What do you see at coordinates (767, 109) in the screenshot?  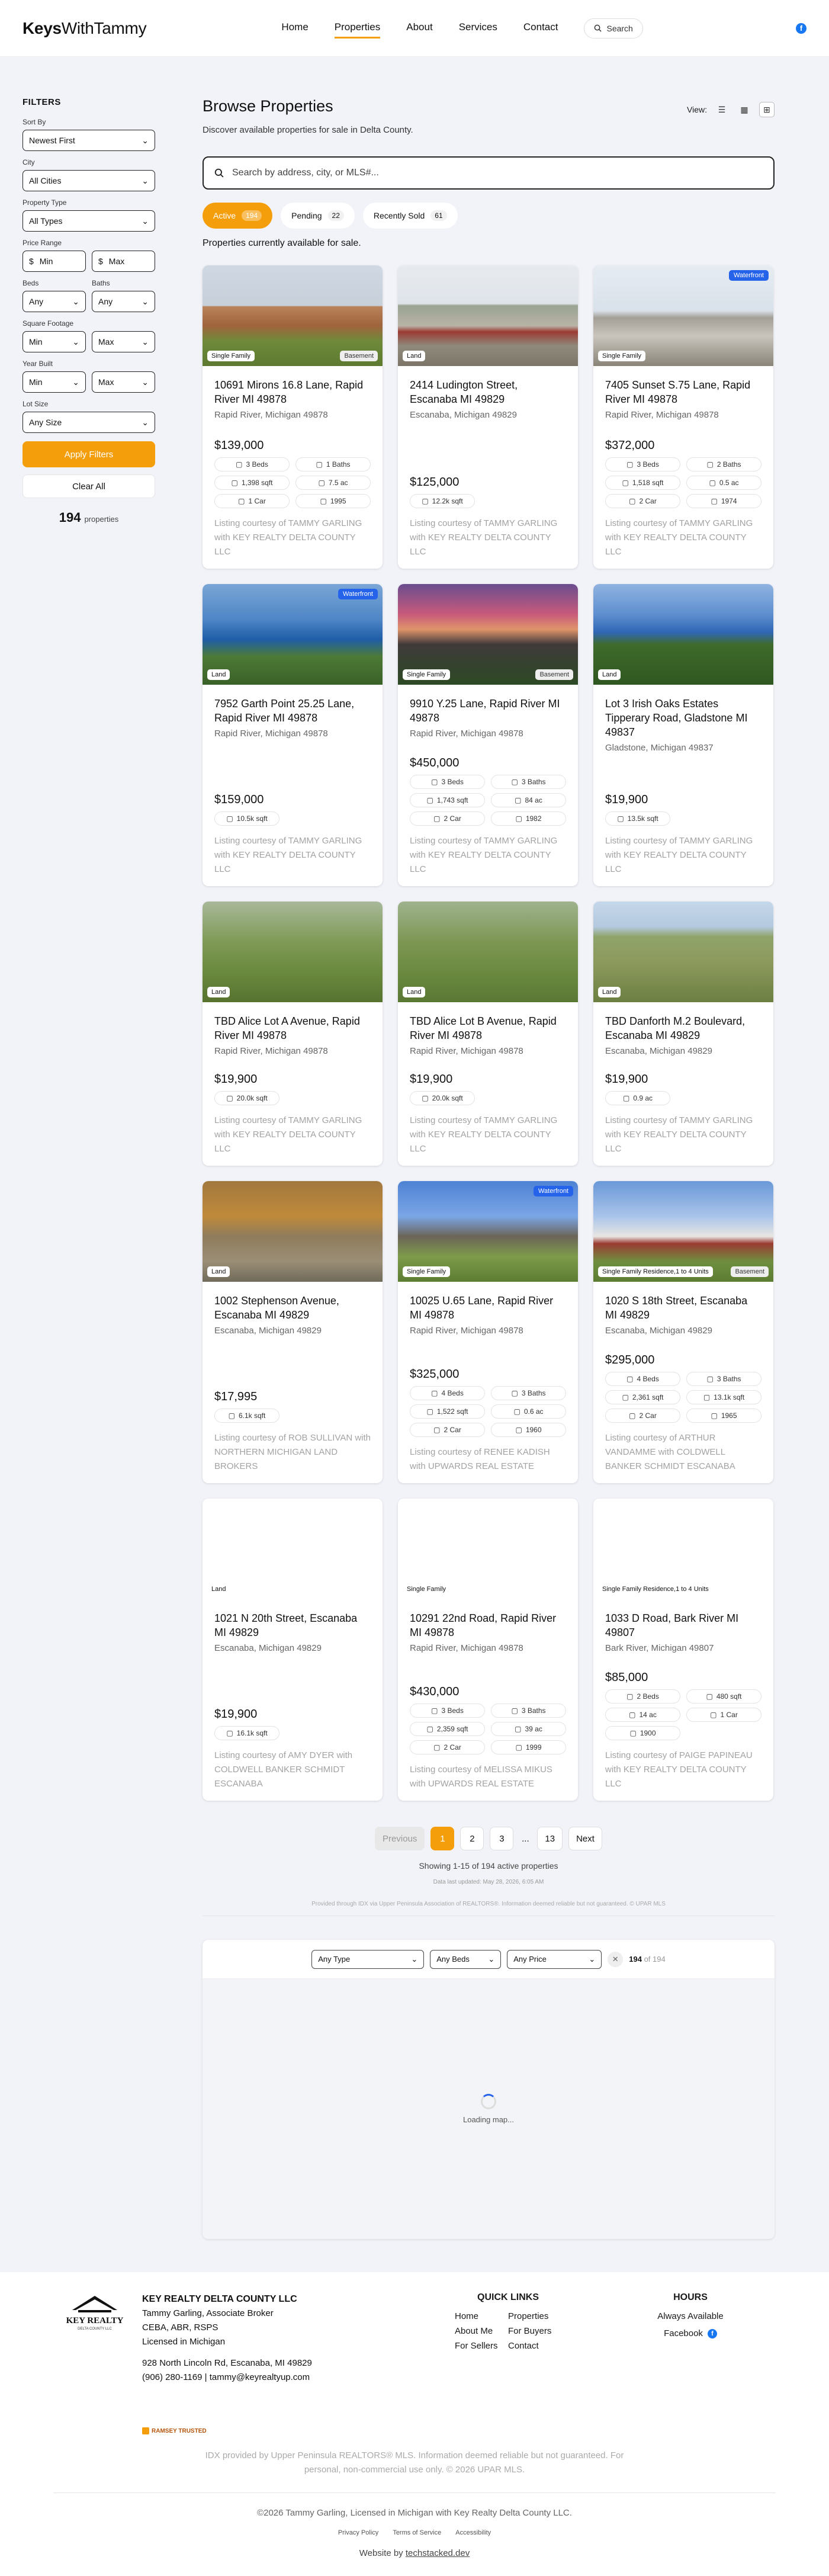 I see `large-grid-view-icon: ⊞` at bounding box center [767, 109].